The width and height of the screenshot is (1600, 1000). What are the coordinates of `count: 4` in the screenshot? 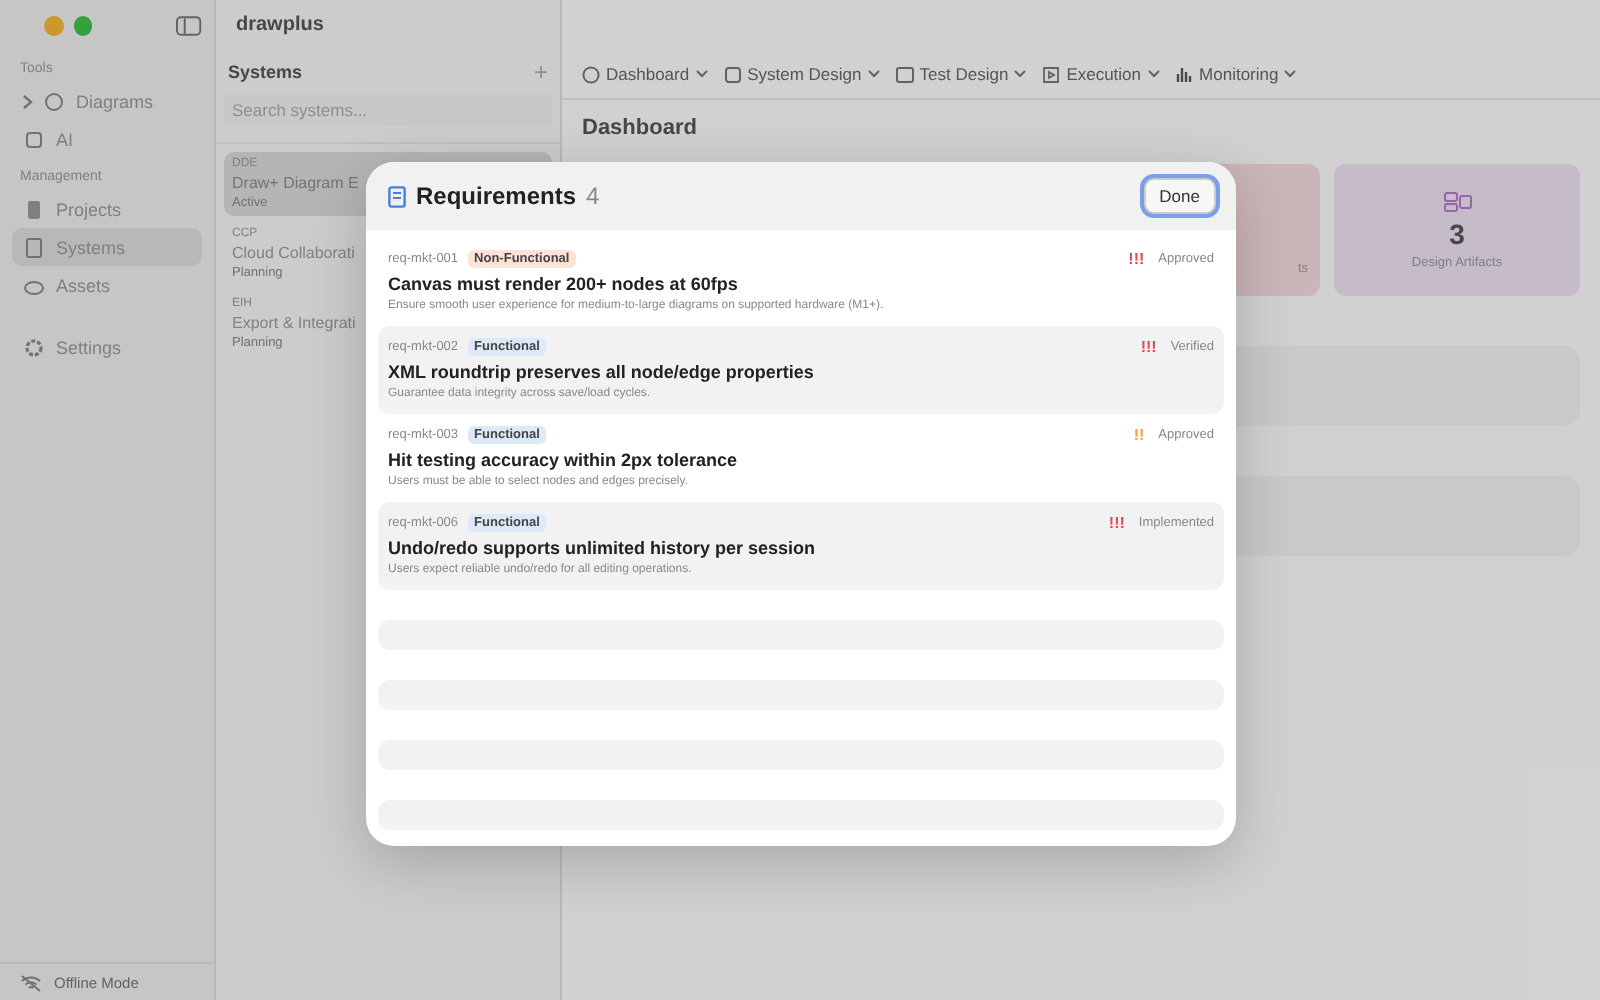 It's located at (593, 196).